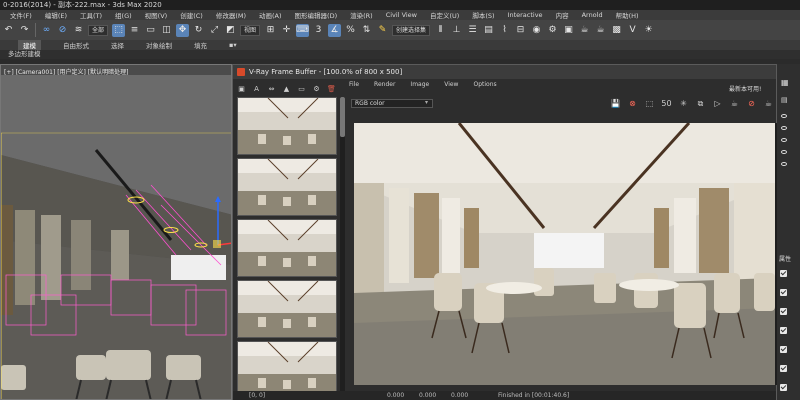  What do you see at coordinates (134, 30) in the screenshot?
I see `select-by-name-icon: ≡` at bounding box center [134, 30].